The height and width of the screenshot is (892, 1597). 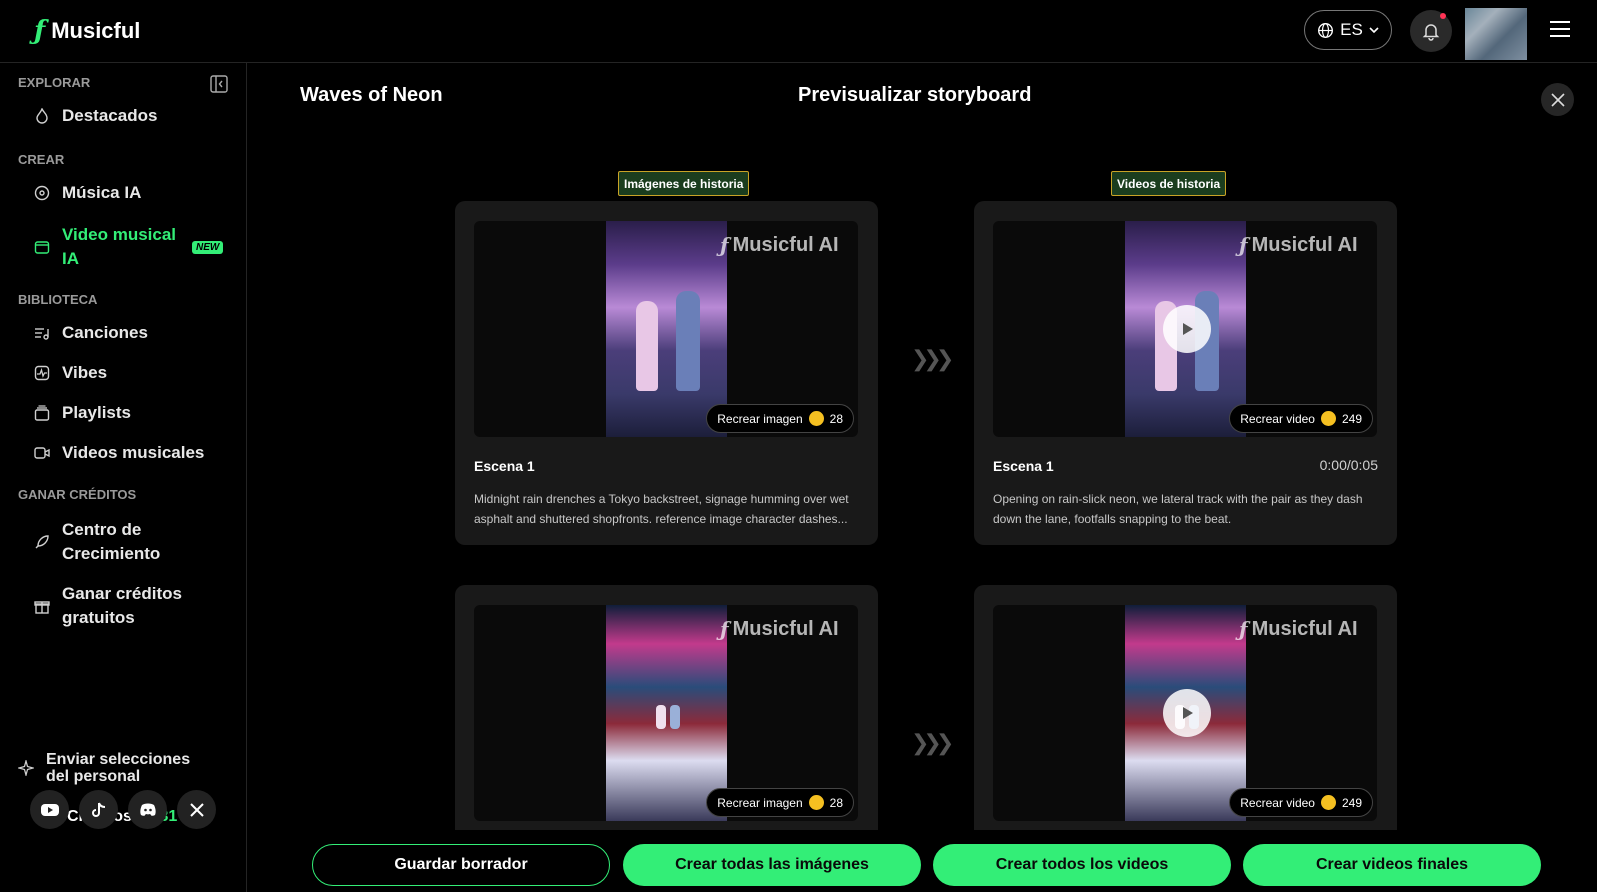 What do you see at coordinates (42, 413) in the screenshot?
I see `playlist-icon` at bounding box center [42, 413].